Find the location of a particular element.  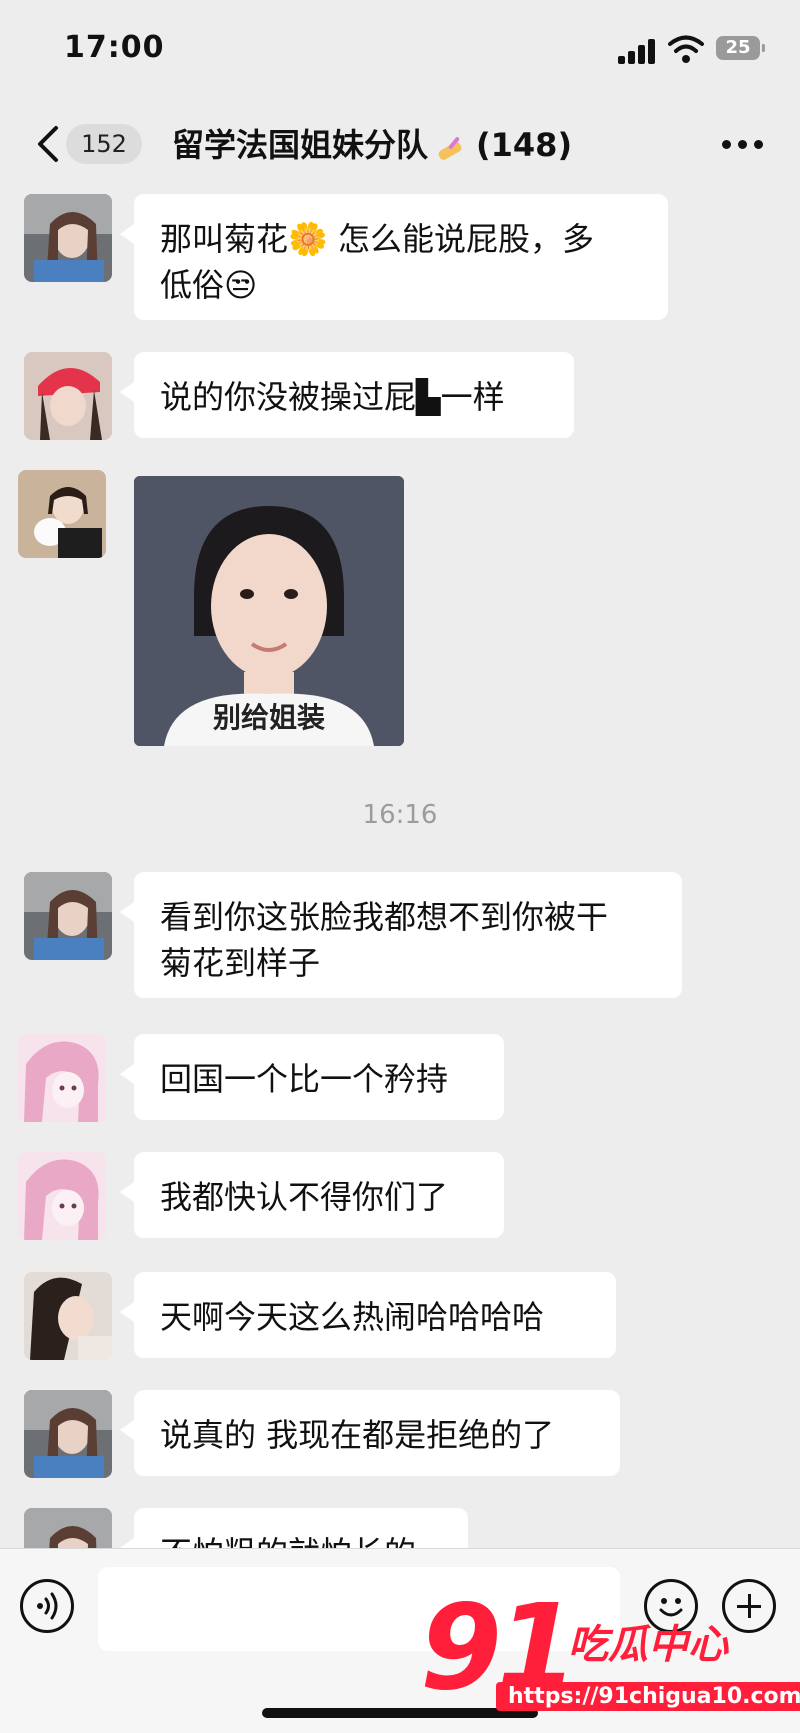

chat-bubble: 看到你这张脸我都想不到你被干 菊花到样子 is located at coordinates (401, 935).